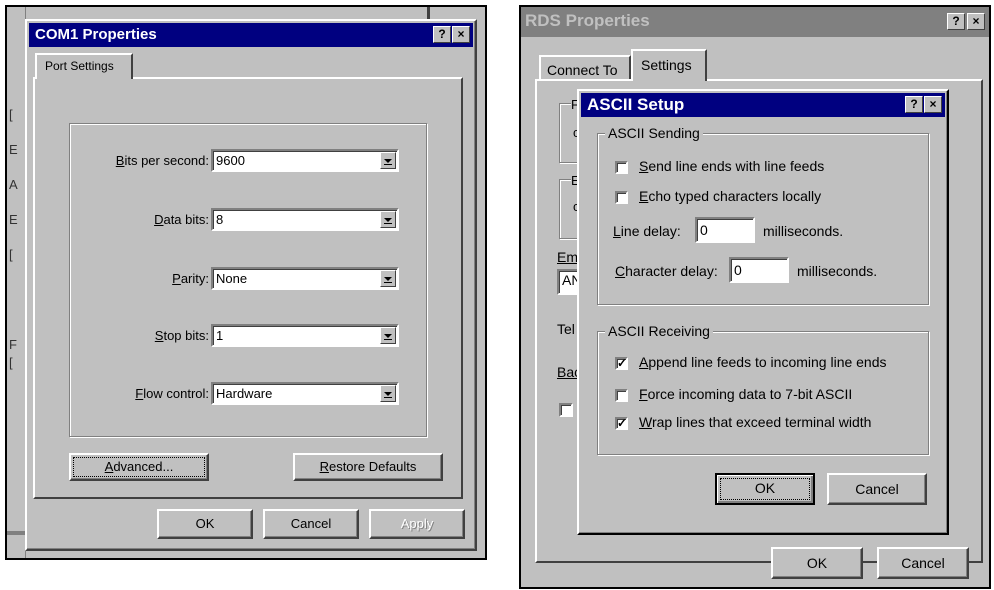  I want to click on line-delay-unit: milliseconds., so click(803, 231).